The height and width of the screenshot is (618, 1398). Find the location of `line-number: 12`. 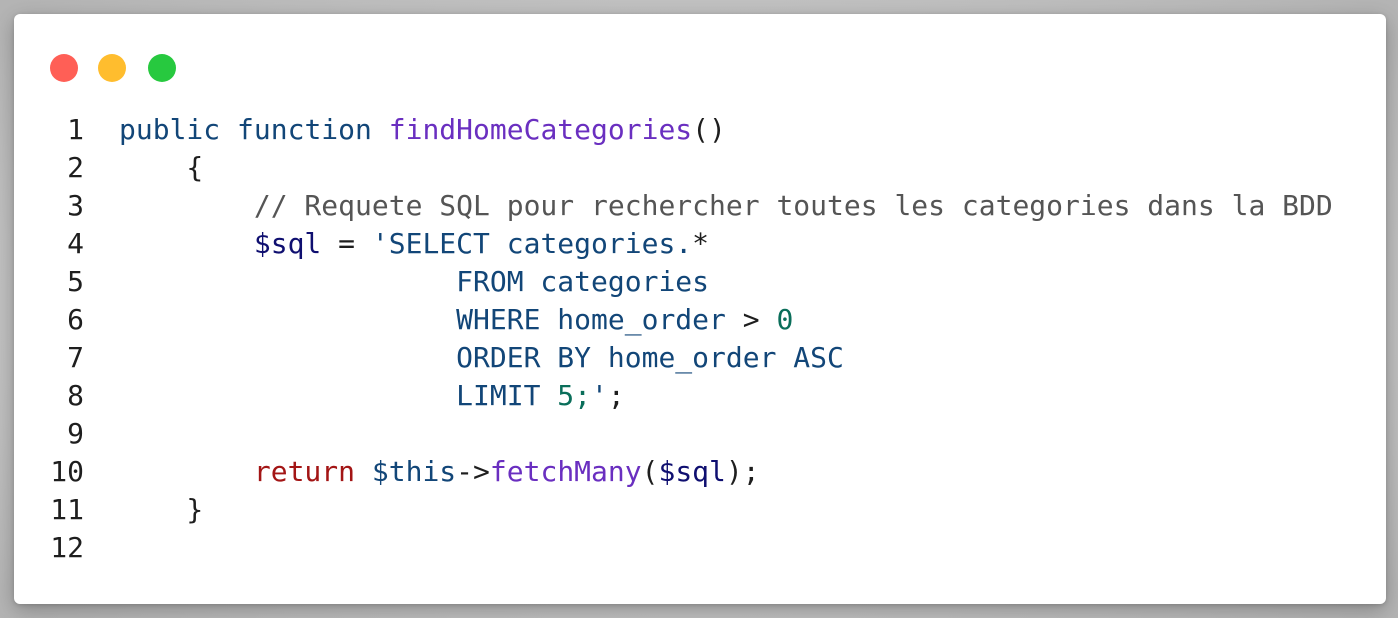

line-number: 12 is located at coordinates (67, 547).